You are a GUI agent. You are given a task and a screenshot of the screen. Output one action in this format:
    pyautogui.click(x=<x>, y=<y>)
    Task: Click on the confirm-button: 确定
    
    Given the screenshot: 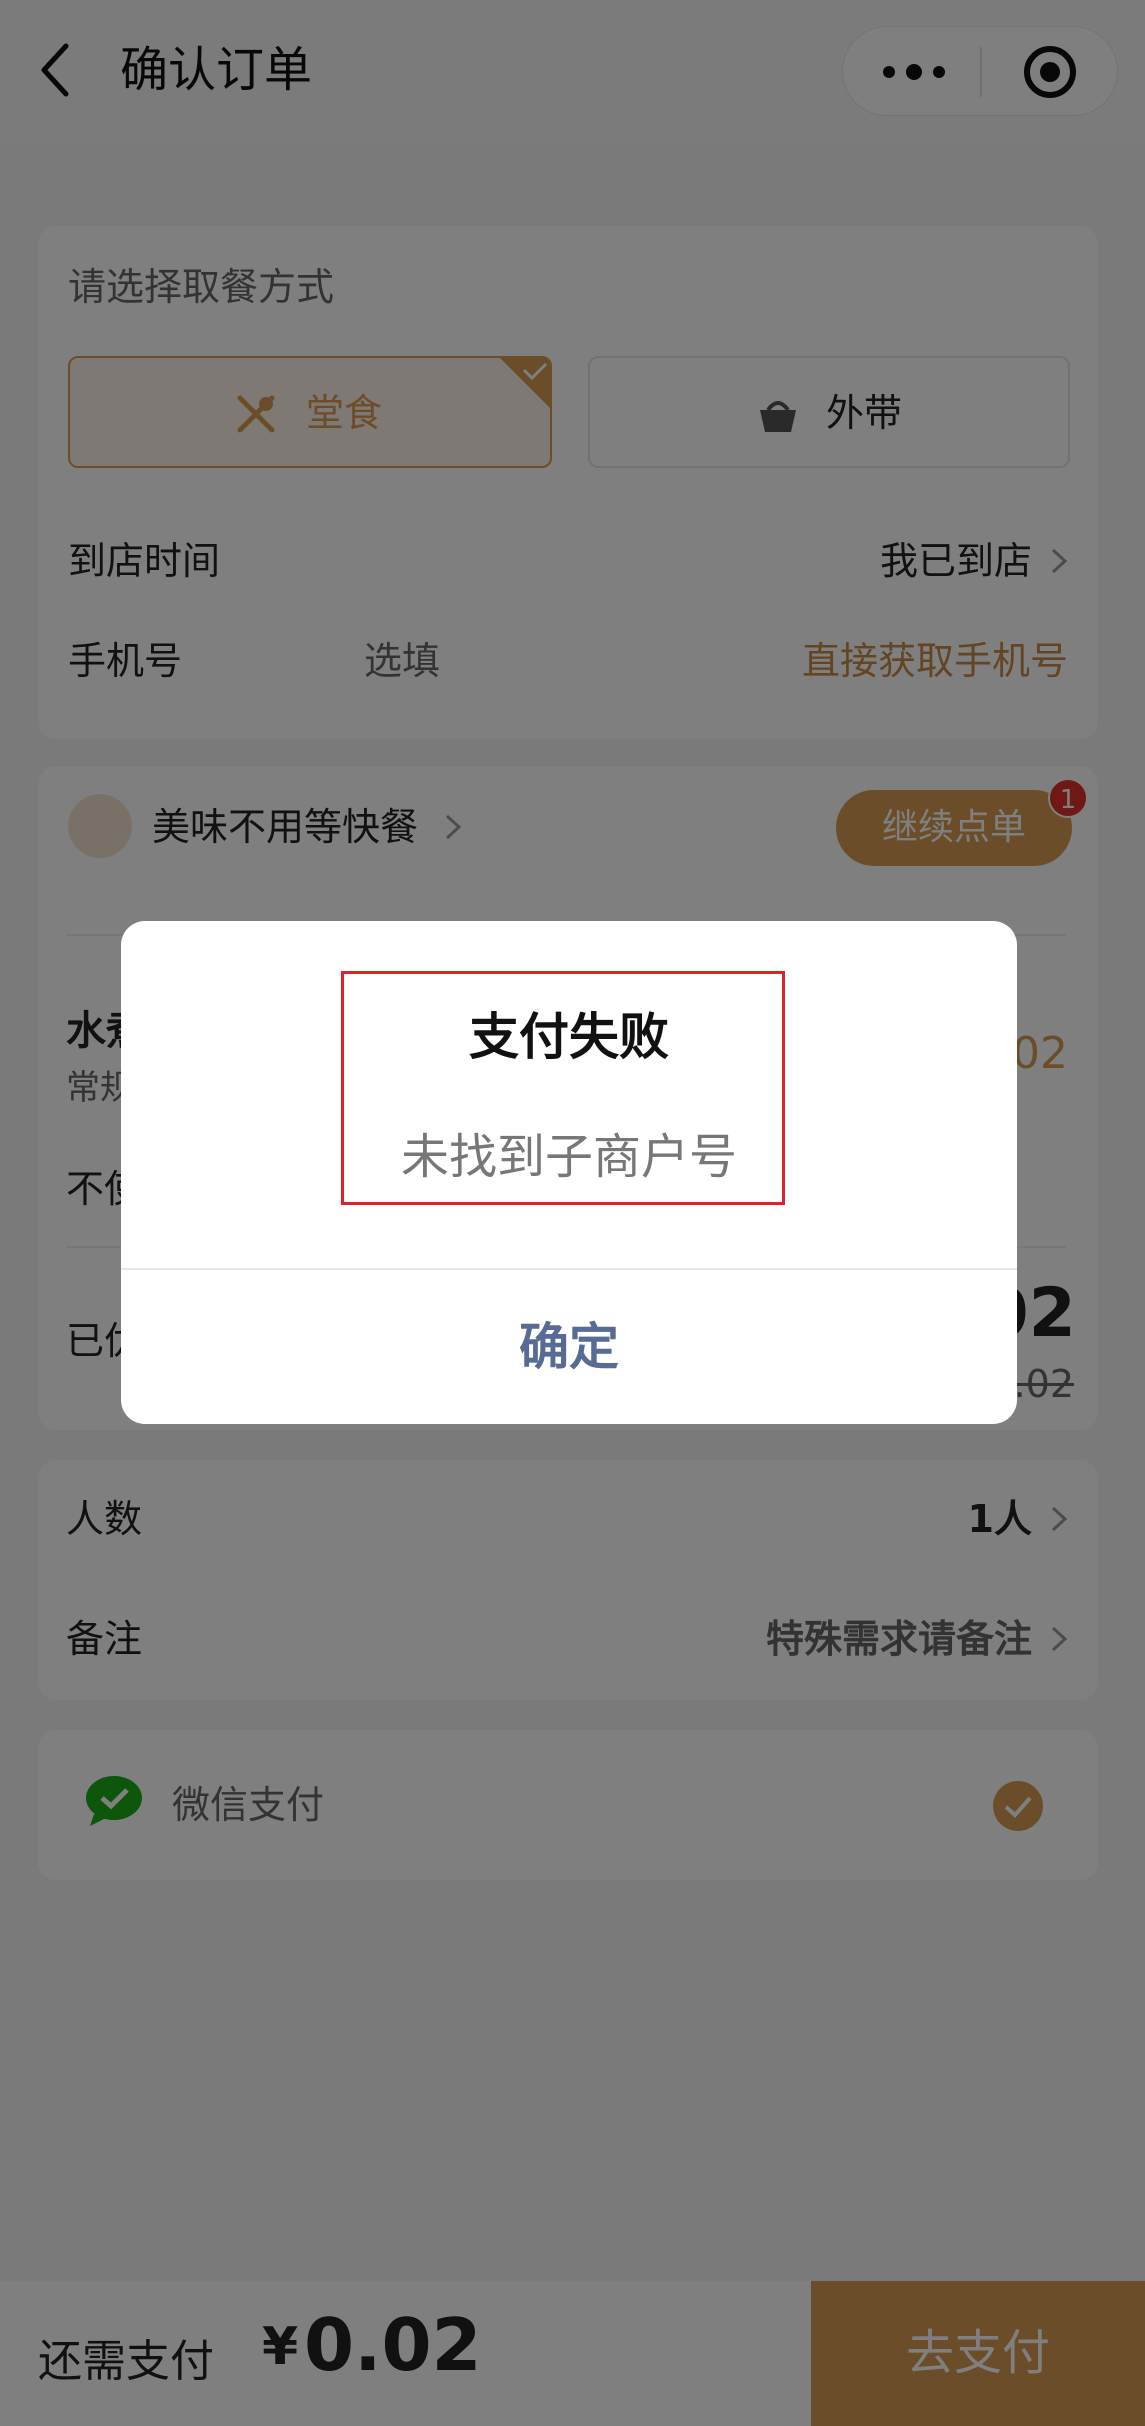 What is the action you would take?
    pyautogui.click(x=569, y=1347)
    